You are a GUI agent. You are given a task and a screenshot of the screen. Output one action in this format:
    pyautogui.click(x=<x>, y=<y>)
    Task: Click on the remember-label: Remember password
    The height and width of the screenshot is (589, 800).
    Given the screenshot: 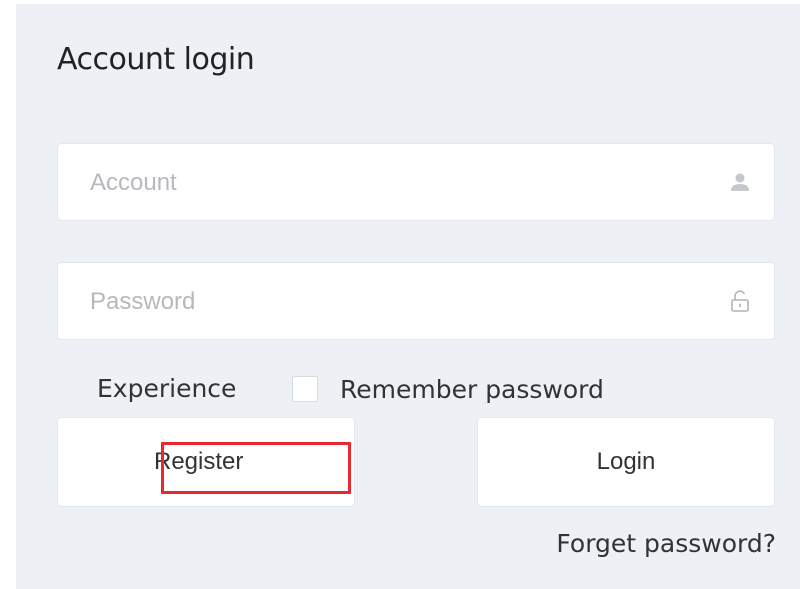 What is the action you would take?
    pyautogui.click(x=472, y=389)
    